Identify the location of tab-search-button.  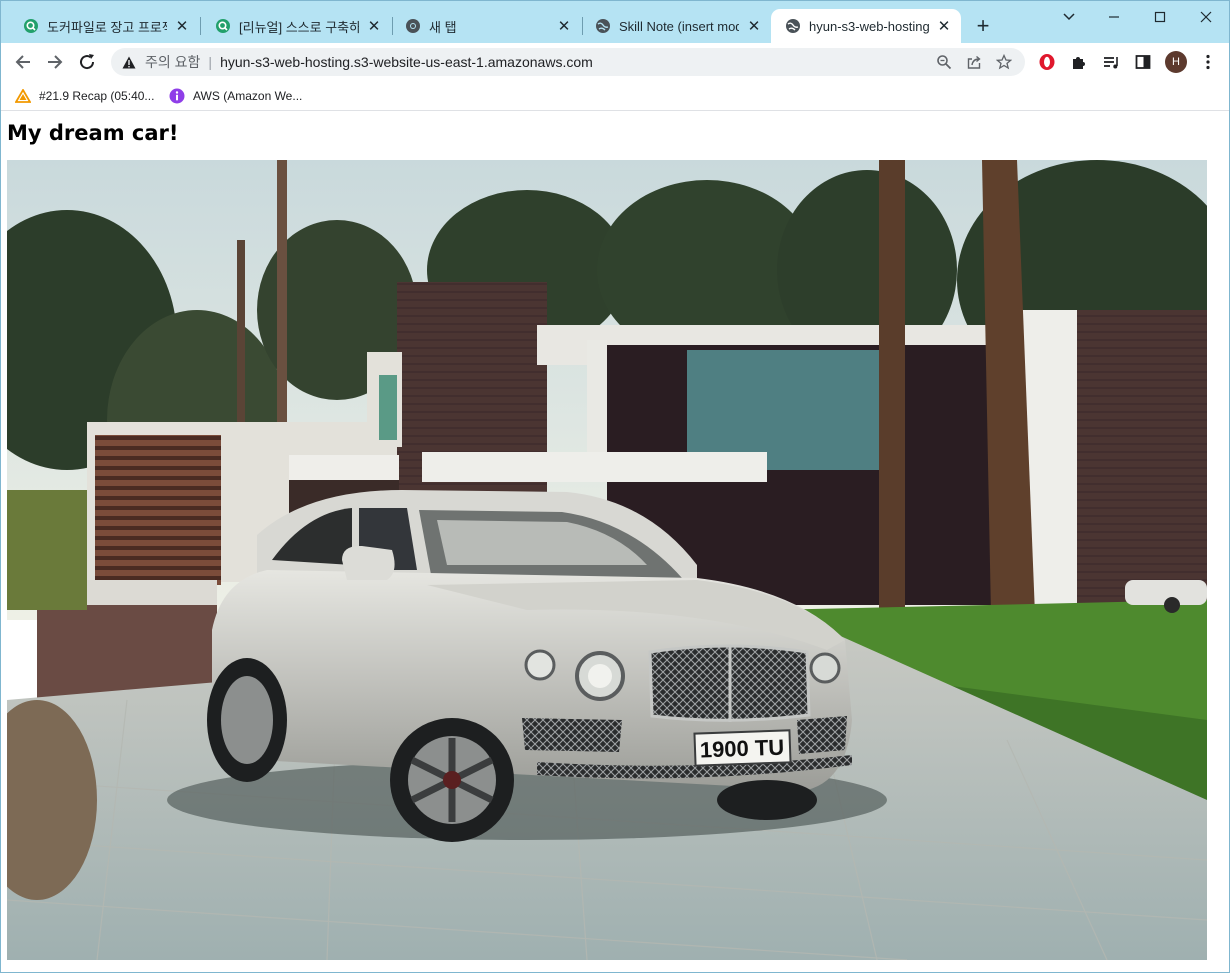
(1069, 17).